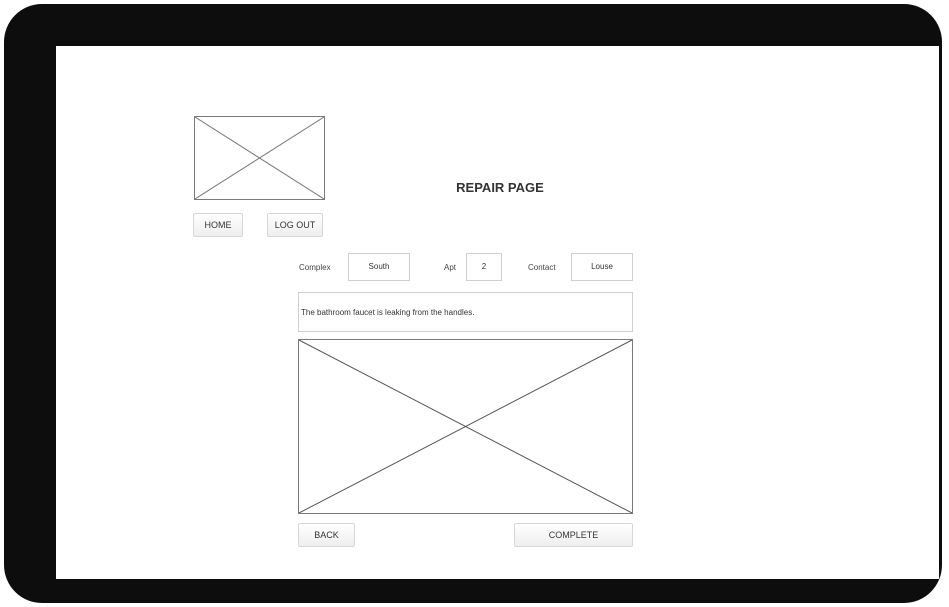 The width and height of the screenshot is (949, 607). Describe the element at coordinates (259, 158) in the screenshot. I see `logo-image-placeholder-icon` at that location.